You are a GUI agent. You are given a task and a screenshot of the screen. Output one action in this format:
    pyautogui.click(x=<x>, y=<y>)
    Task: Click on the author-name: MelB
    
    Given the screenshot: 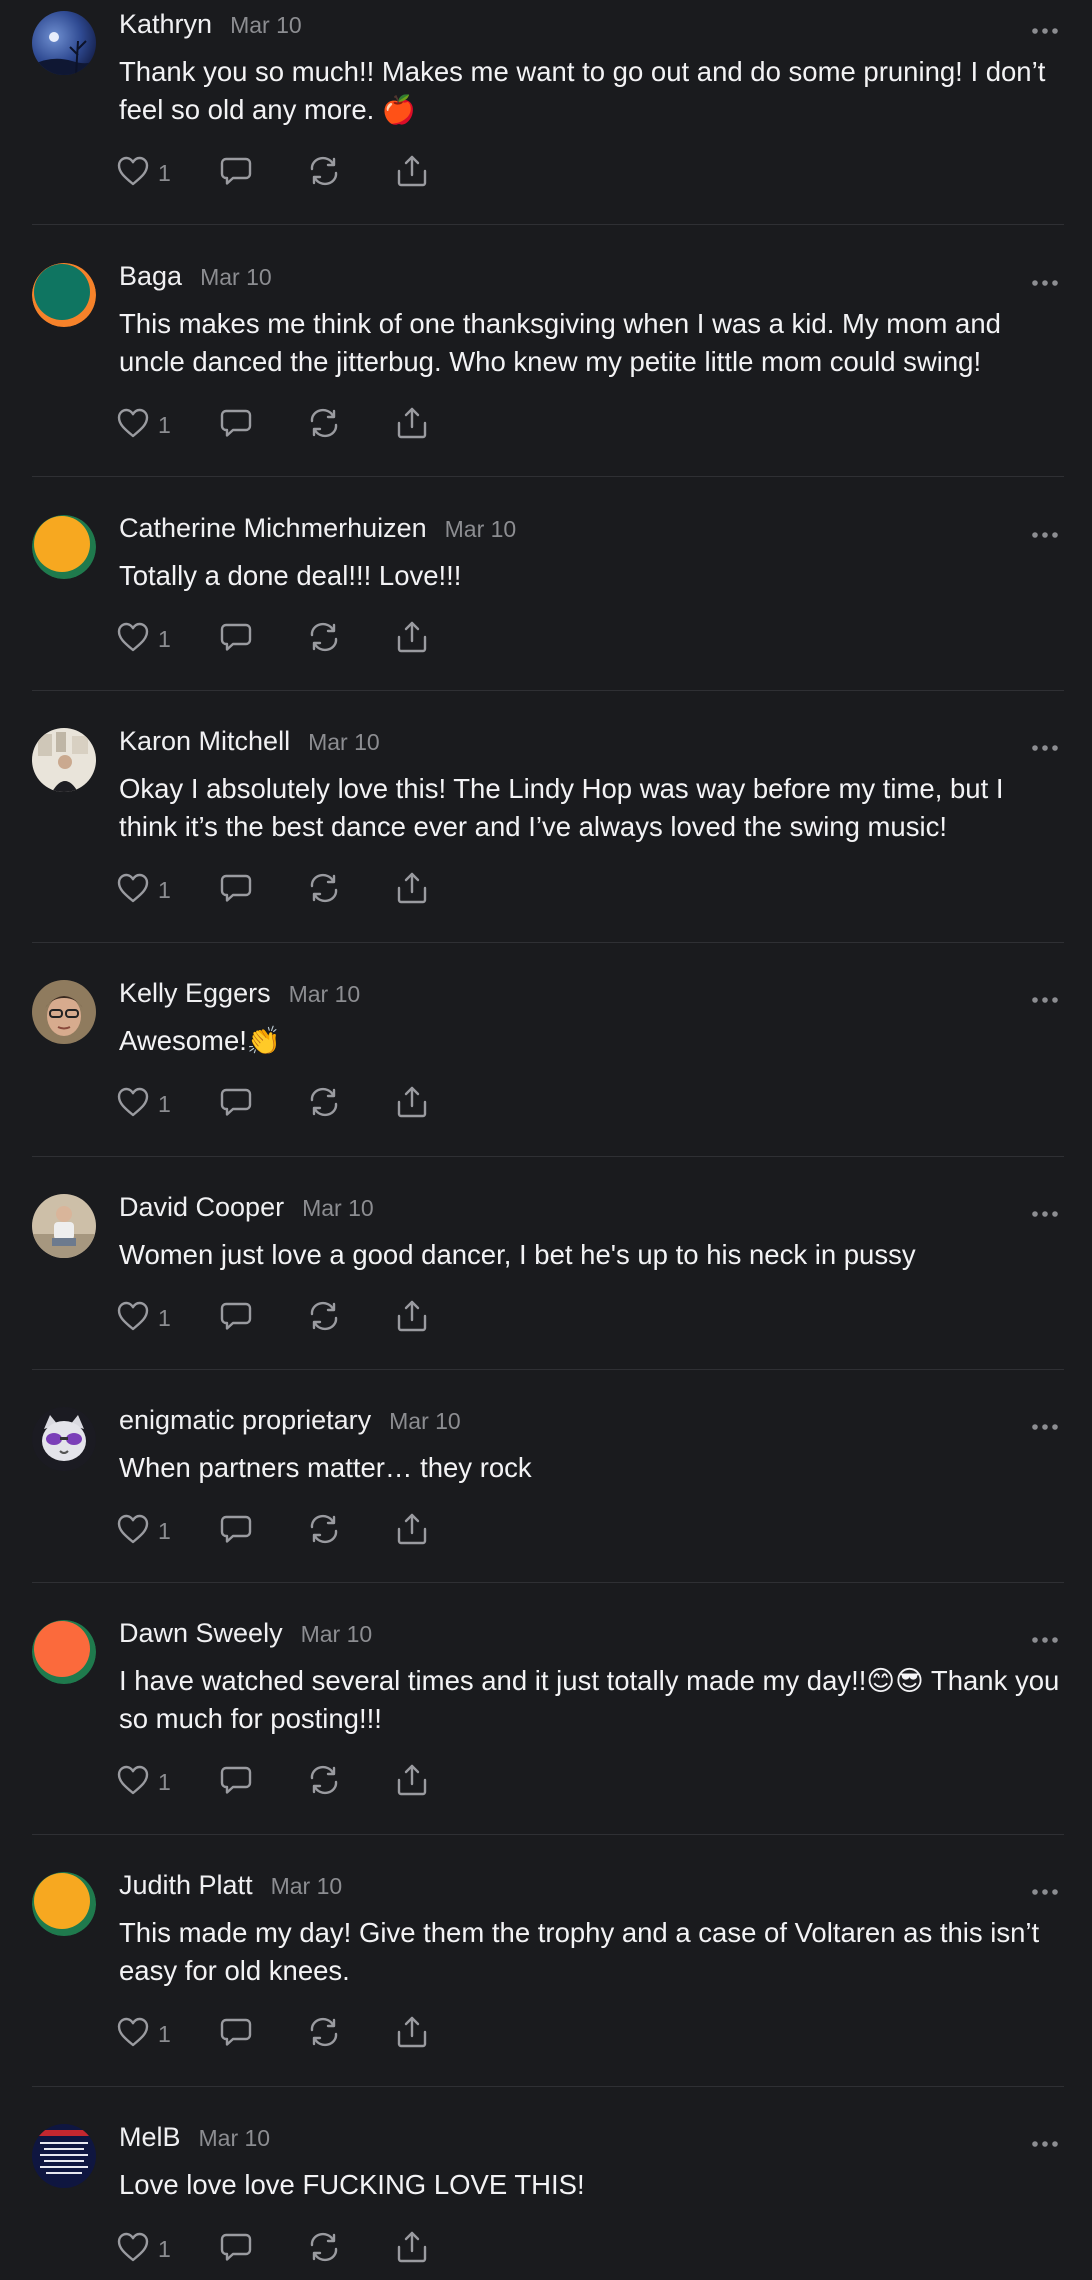 What is the action you would take?
    pyautogui.click(x=150, y=2137)
    